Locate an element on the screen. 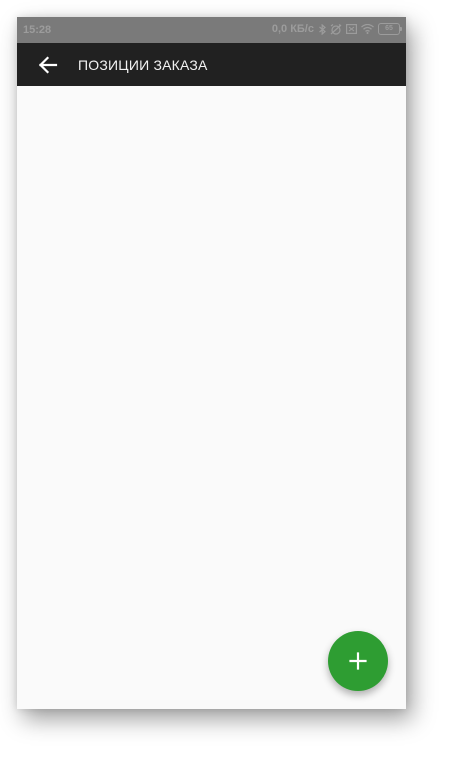 The height and width of the screenshot is (757, 454). status-icons: 0,0 КБ/с 65 is located at coordinates (336, 29).